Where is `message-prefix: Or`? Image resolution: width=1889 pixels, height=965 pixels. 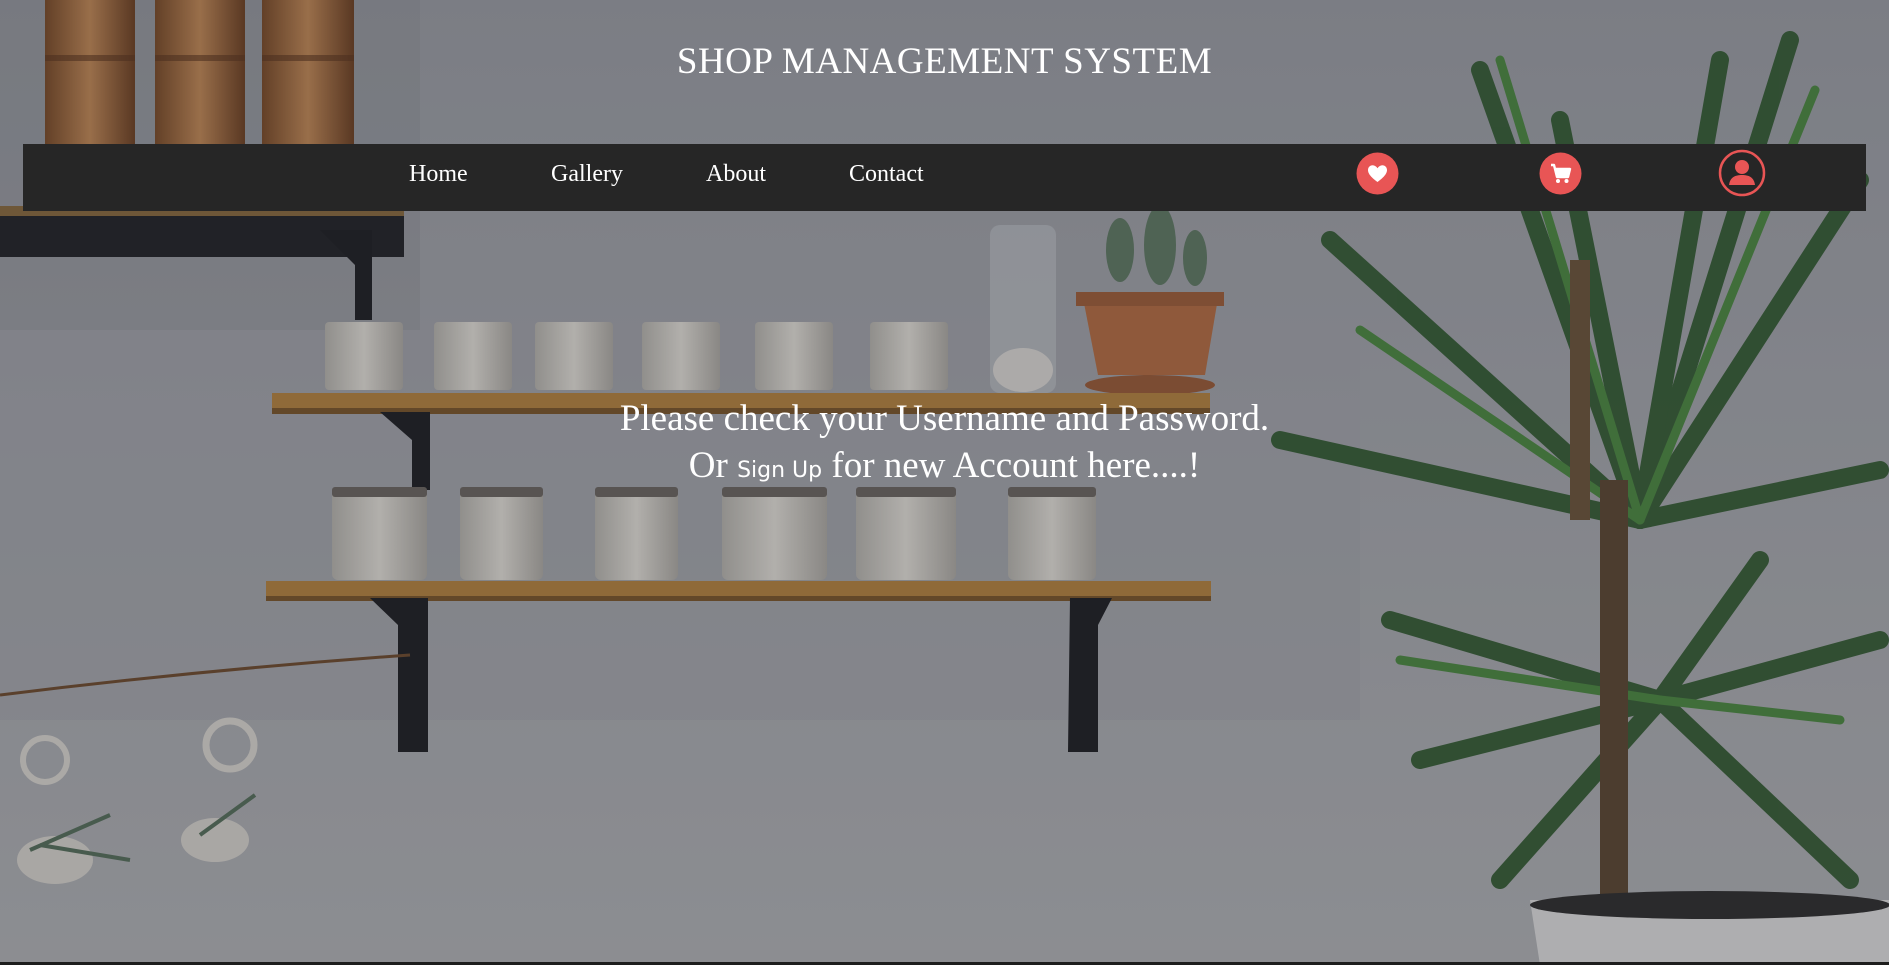
message-prefix: Or is located at coordinates (708, 465).